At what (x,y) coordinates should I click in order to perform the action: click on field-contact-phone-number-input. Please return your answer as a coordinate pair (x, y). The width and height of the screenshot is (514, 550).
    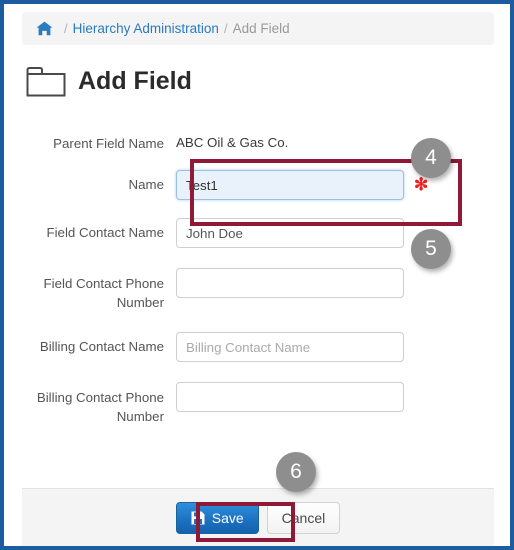
    Looking at the image, I should click on (290, 283).